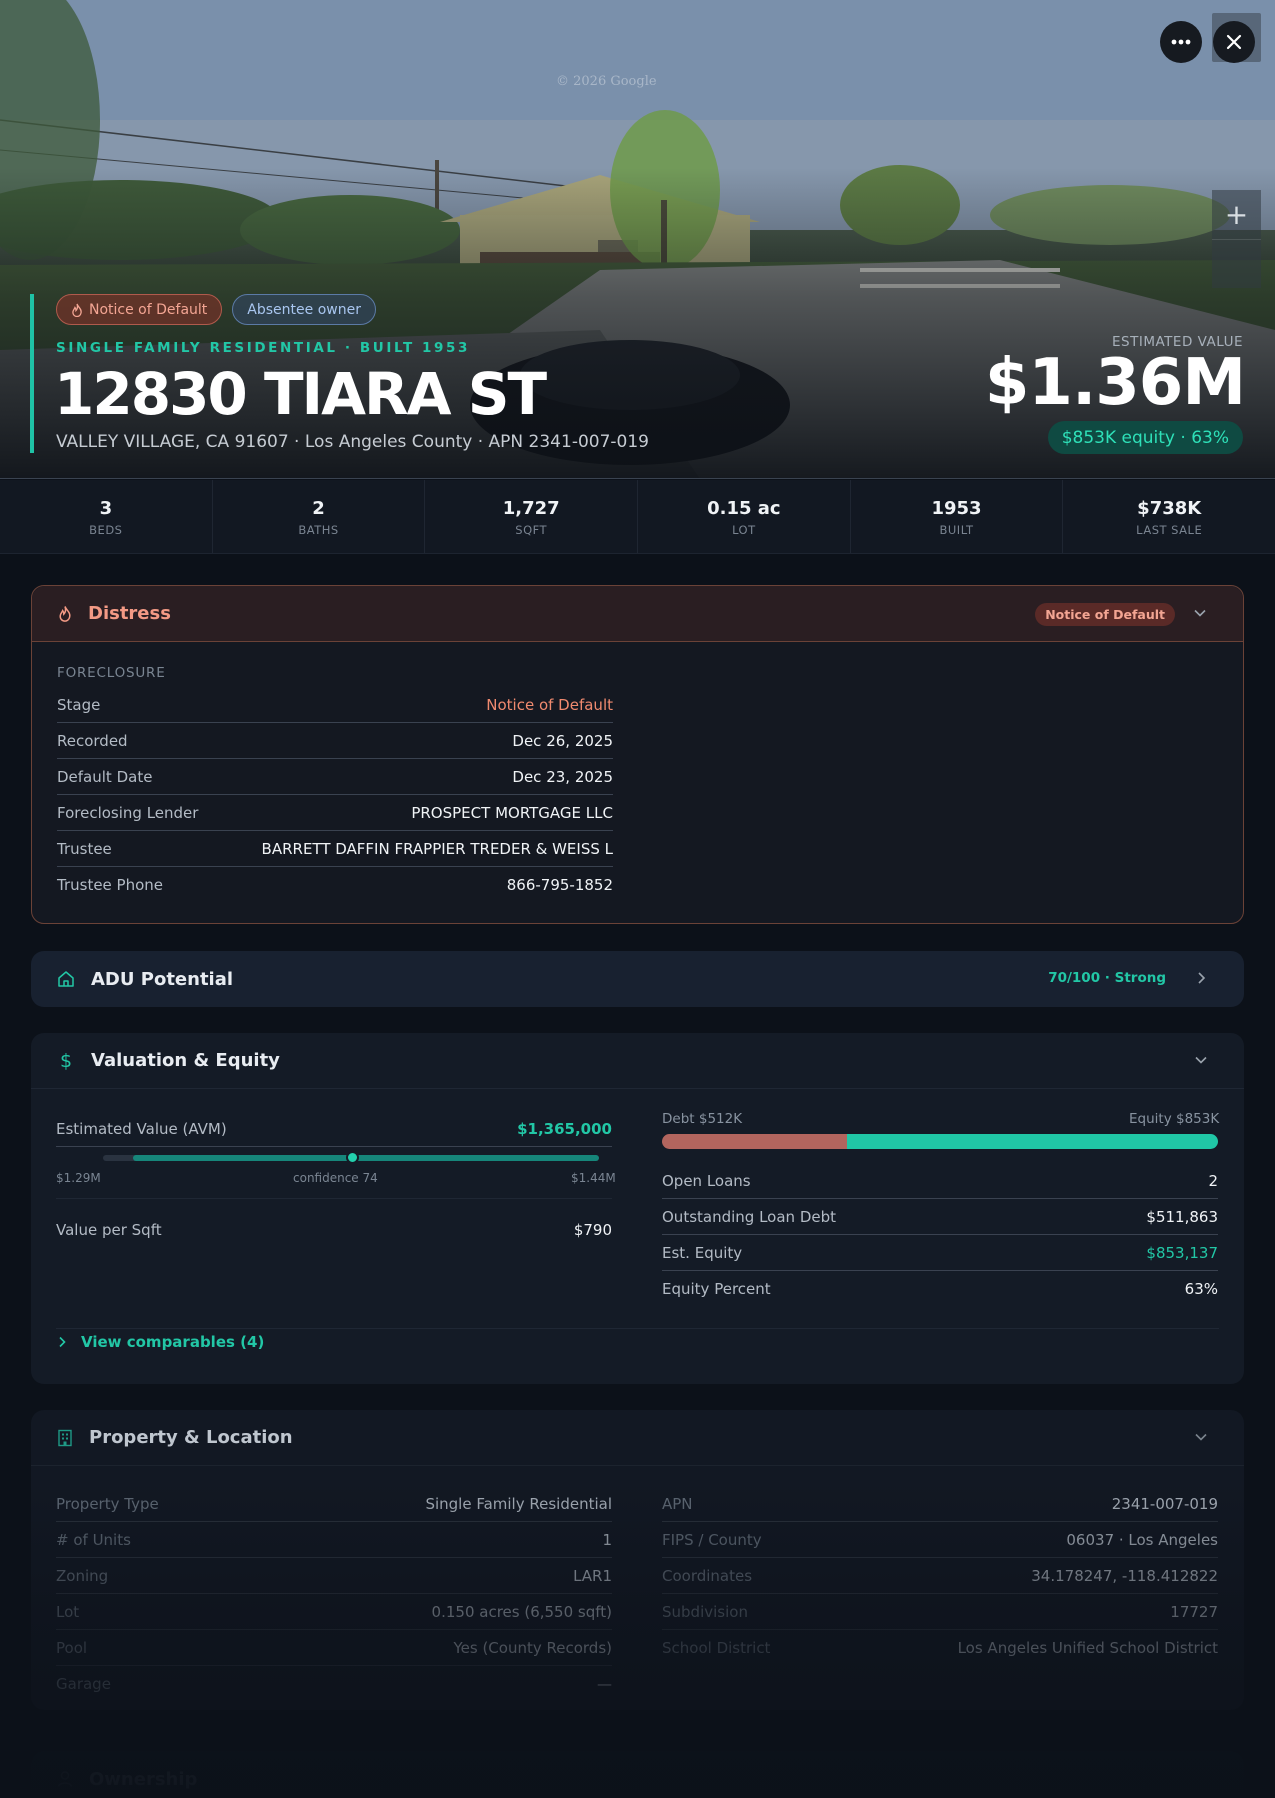 This screenshot has height=1798, width=1275. What do you see at coordinates (111, 673) in the screenshot?
I see `section-label: FORECLOSURE` at bounding box center [111, 673].